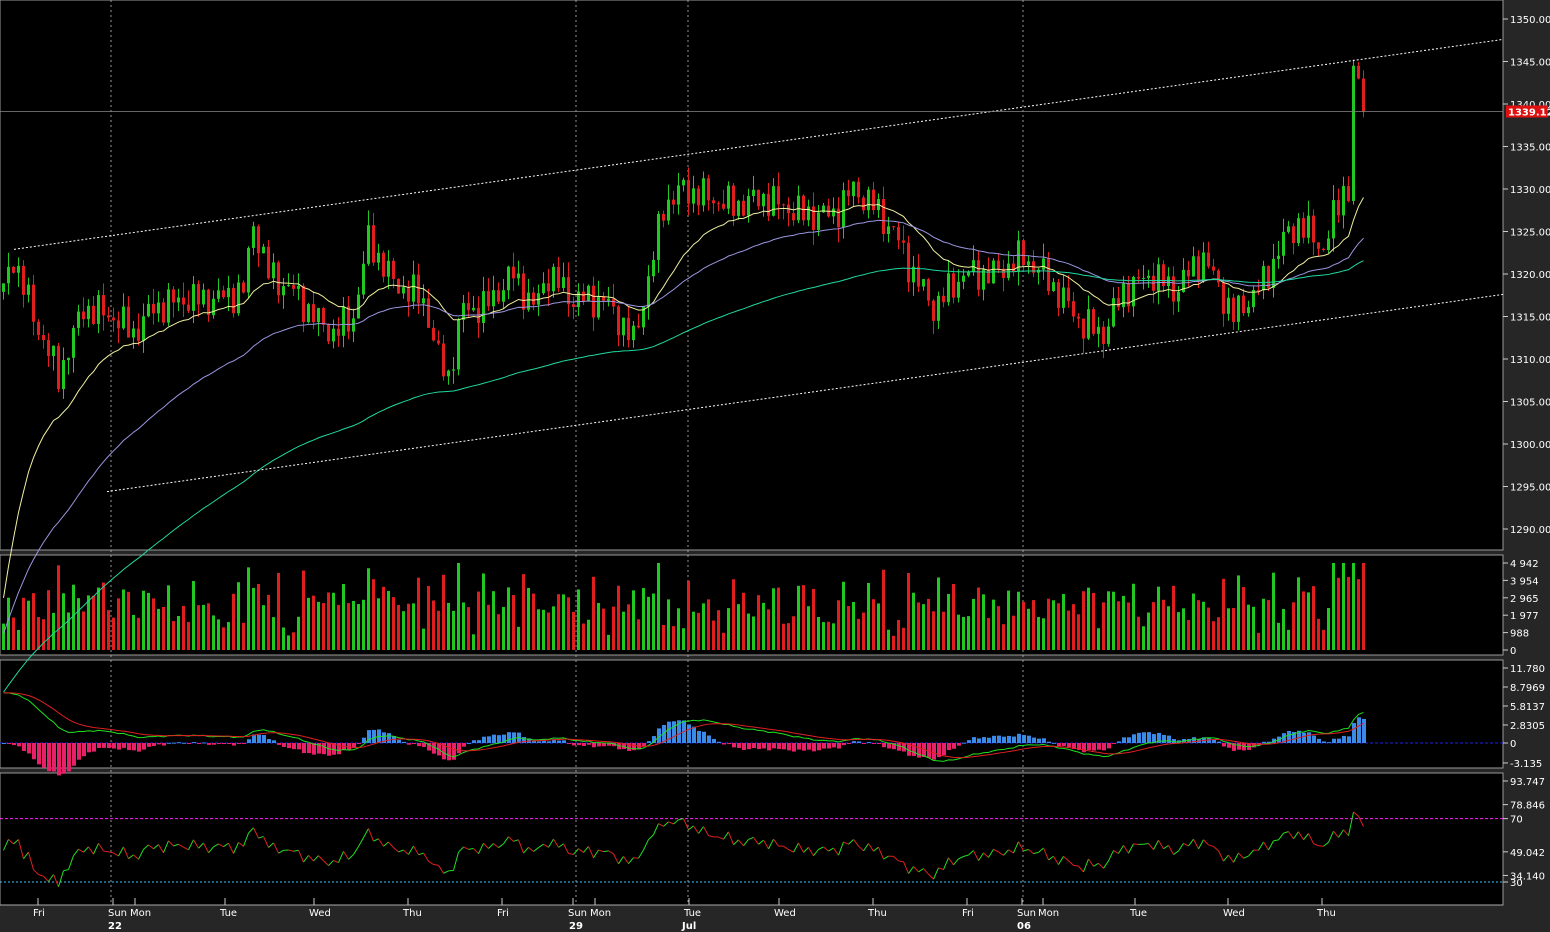 The width and height of the screenshot is (1550, 932). Describe the element at coordinates (1048, 913) in the screenshot. I see `day-label: Mon` at that location.